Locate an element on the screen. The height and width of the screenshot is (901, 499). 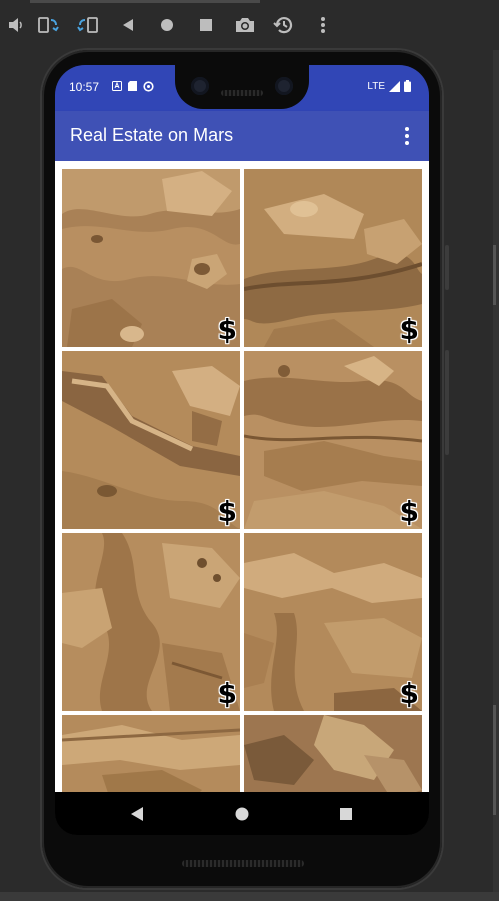
battery-icon is located at coordinates (407, 86).